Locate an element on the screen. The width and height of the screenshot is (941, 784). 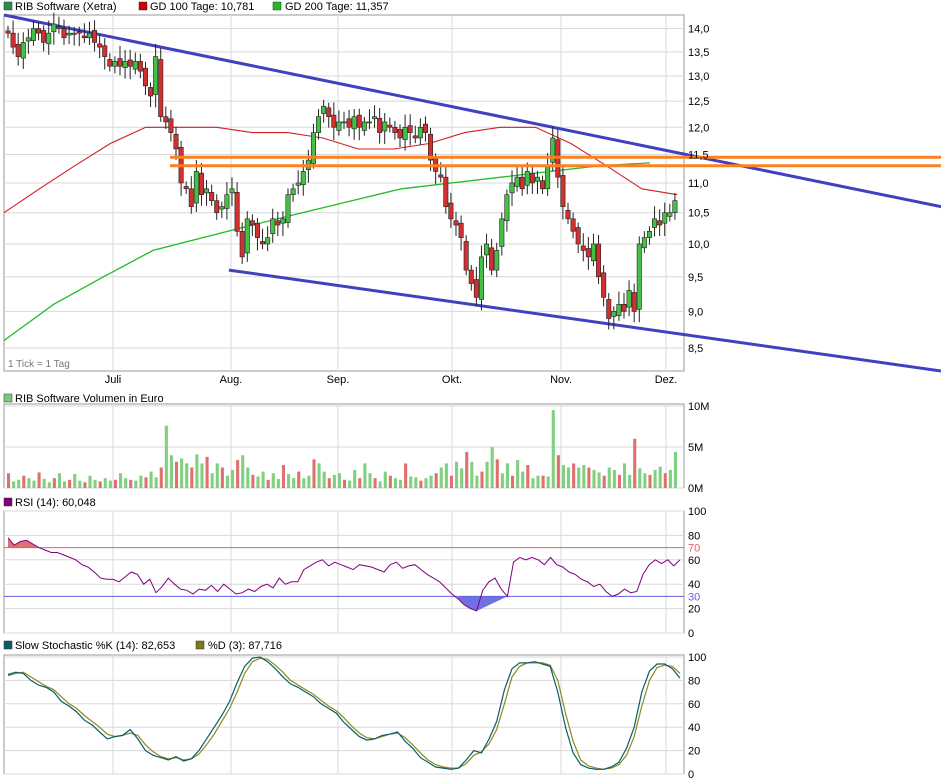
x-tick-label: Nov. is located at coordinates (561, 380).